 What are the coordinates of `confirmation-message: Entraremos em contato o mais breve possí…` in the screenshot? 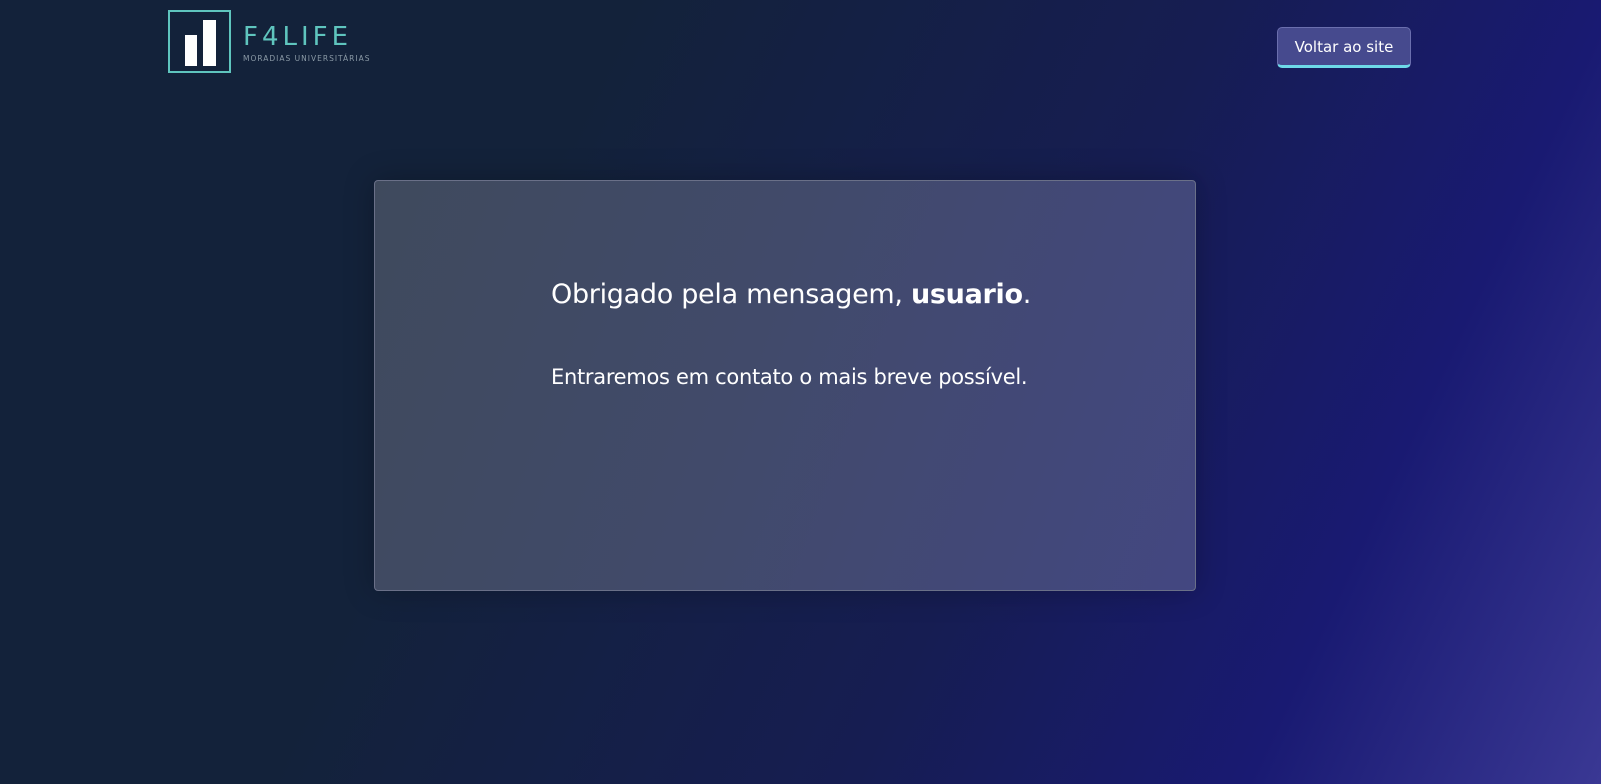 It's located at (789, 377).